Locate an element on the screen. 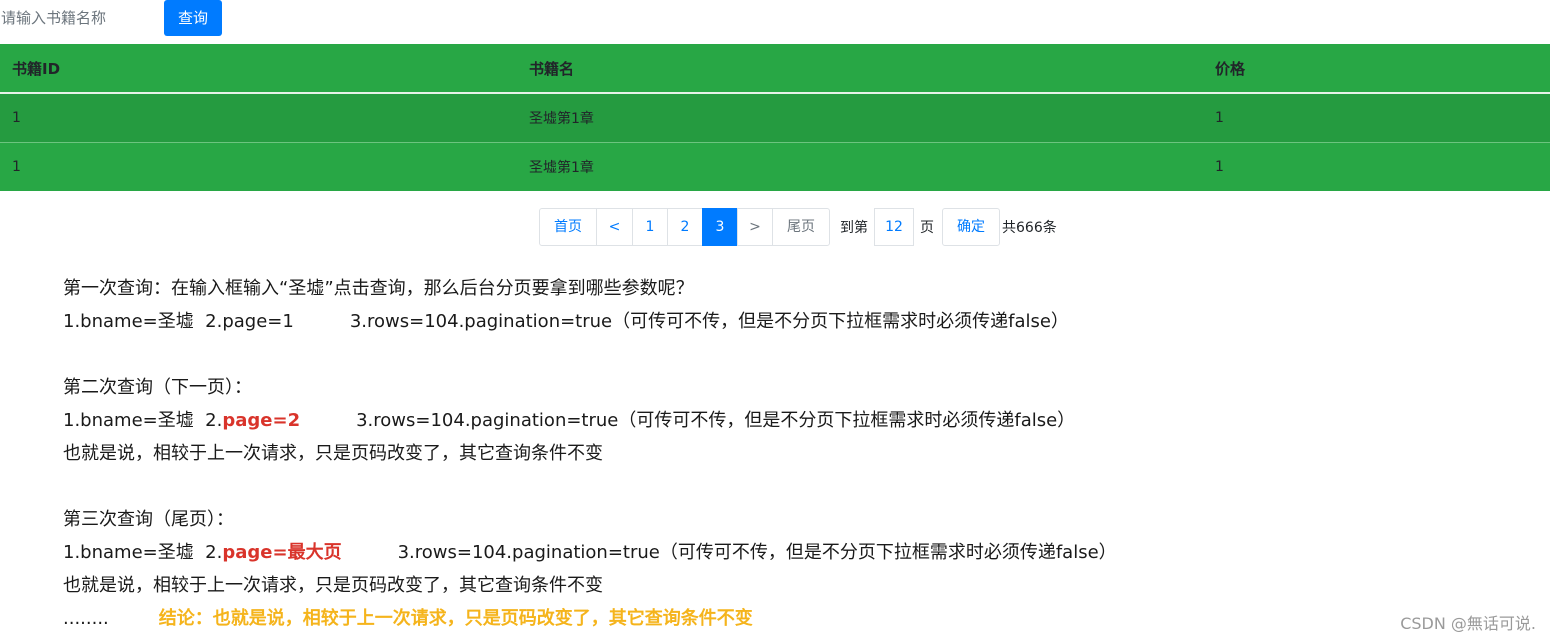  goto-prefix-label: 到第 is located at coordinates (854, 228).